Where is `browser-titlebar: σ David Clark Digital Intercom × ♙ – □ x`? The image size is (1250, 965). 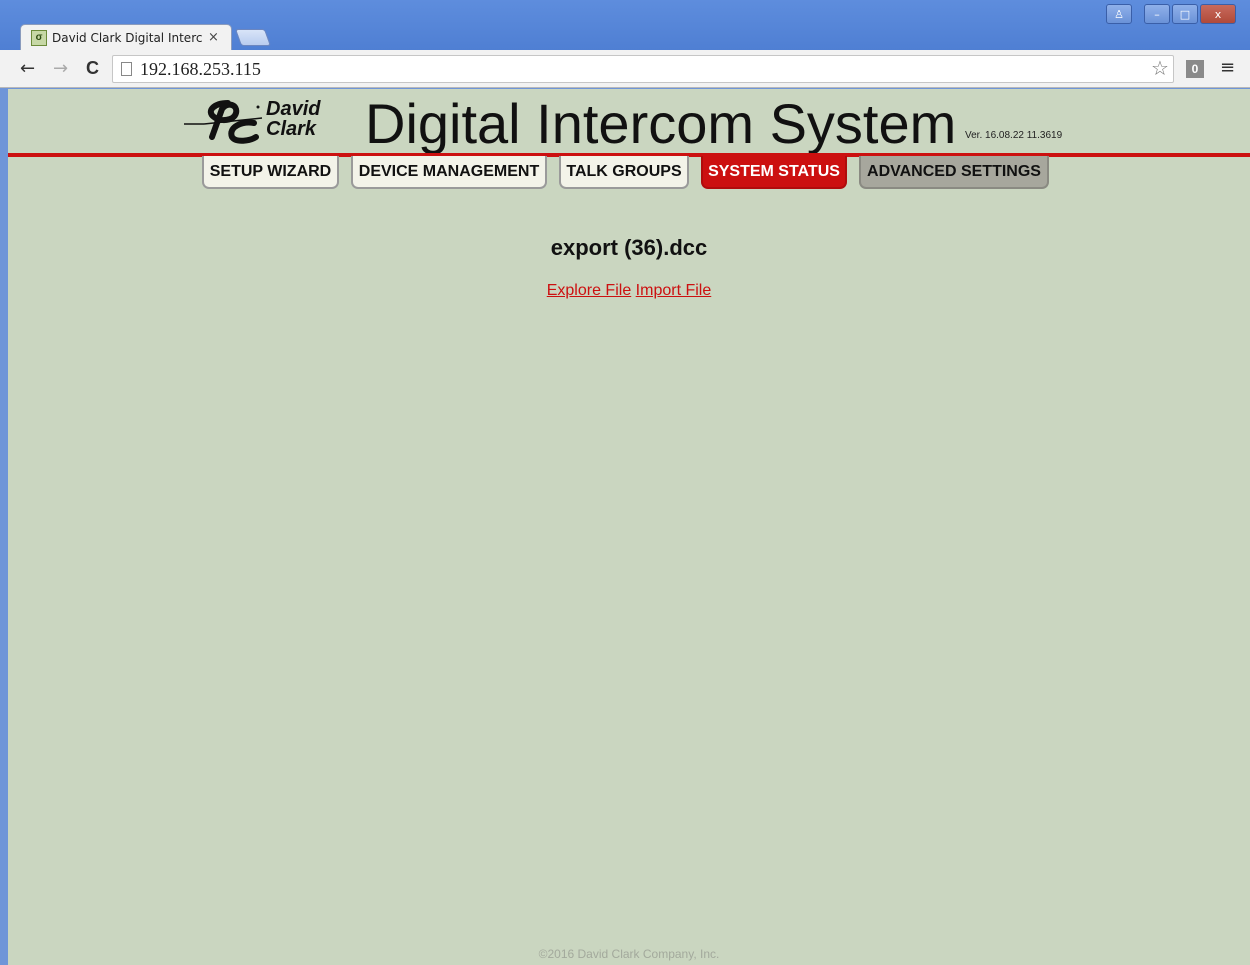 browser-titlebar: σ David Clark Digital Intercom × ♙ – □ x is located at coordinates (625, 25).